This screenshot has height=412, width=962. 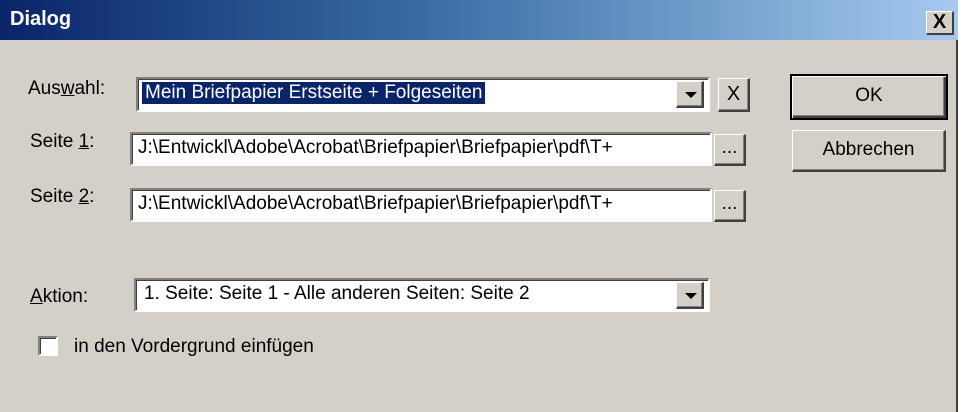 What do you see at coordinates (690, 94) in the screenshot?
I see `auswahl-dropdown-button` at bounding box center [690, 94].